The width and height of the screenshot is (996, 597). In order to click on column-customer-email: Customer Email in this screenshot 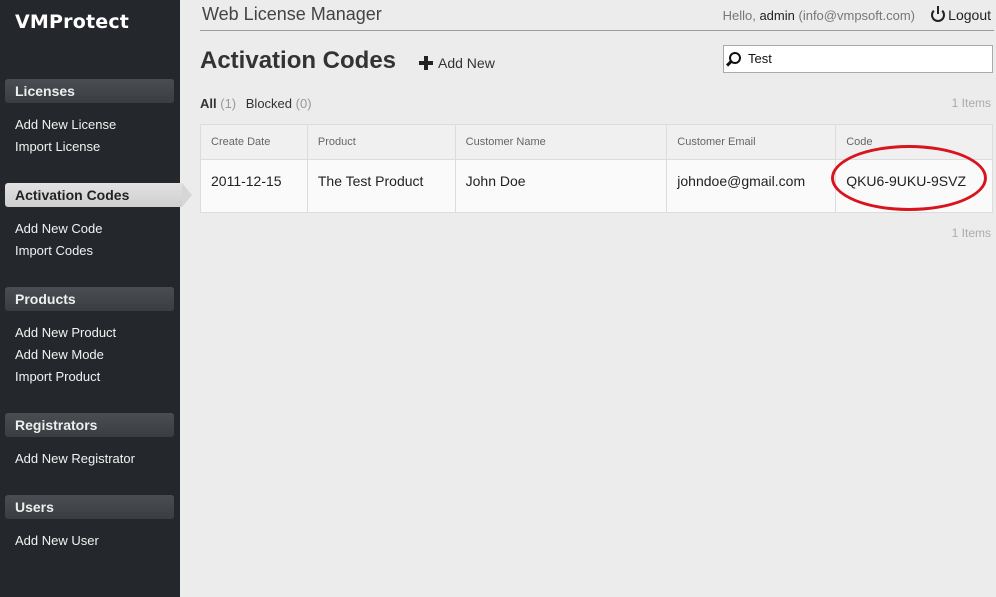, I will do `click(751, 142)`.